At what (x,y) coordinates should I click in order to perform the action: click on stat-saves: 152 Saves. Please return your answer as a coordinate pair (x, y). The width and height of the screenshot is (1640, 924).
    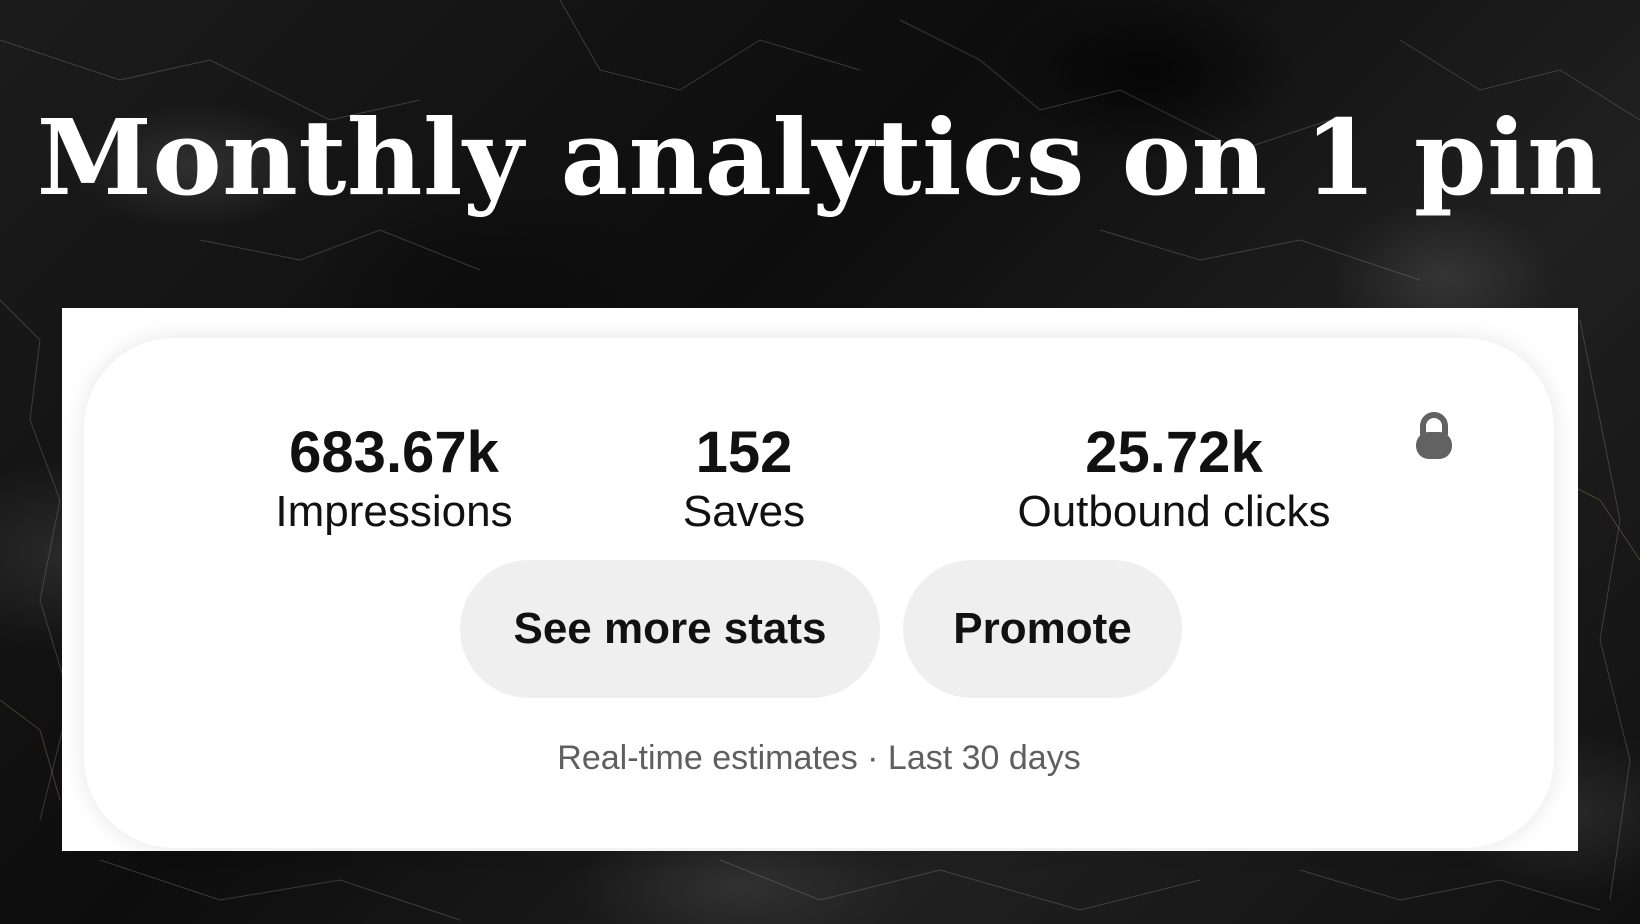
    Looking at the image, I should click on (744, 479).